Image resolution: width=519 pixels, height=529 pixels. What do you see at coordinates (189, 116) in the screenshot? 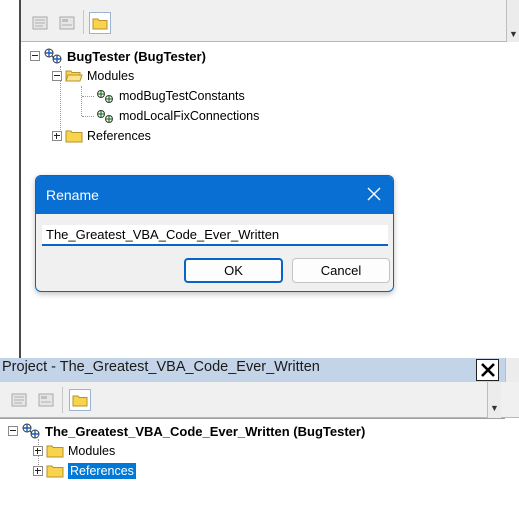
I see `module-label: modLocalFixConnections` at bounding box center [189, 116].